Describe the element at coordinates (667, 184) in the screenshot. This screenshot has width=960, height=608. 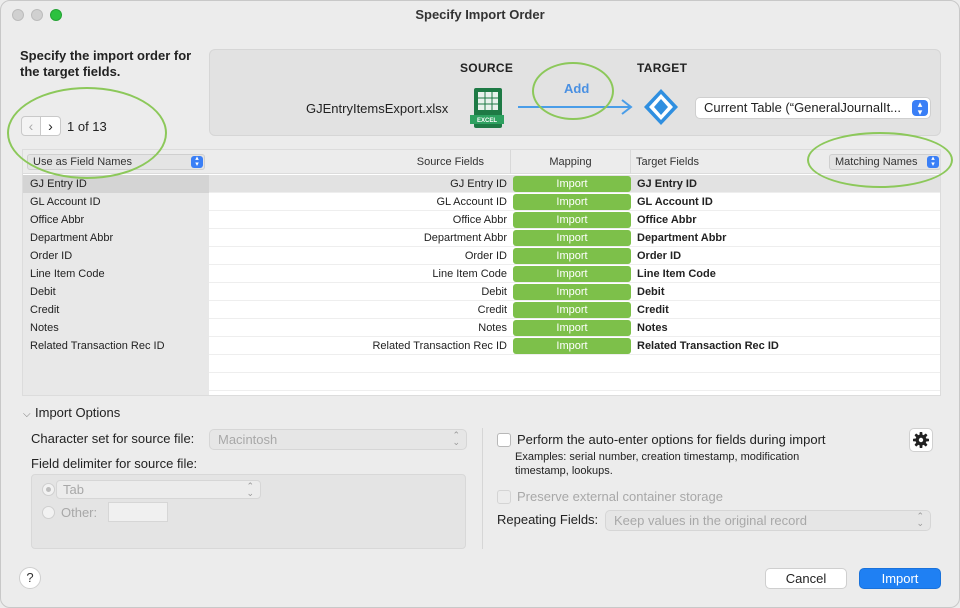
I see `row-target-field: GJ Entry ID` at that location.